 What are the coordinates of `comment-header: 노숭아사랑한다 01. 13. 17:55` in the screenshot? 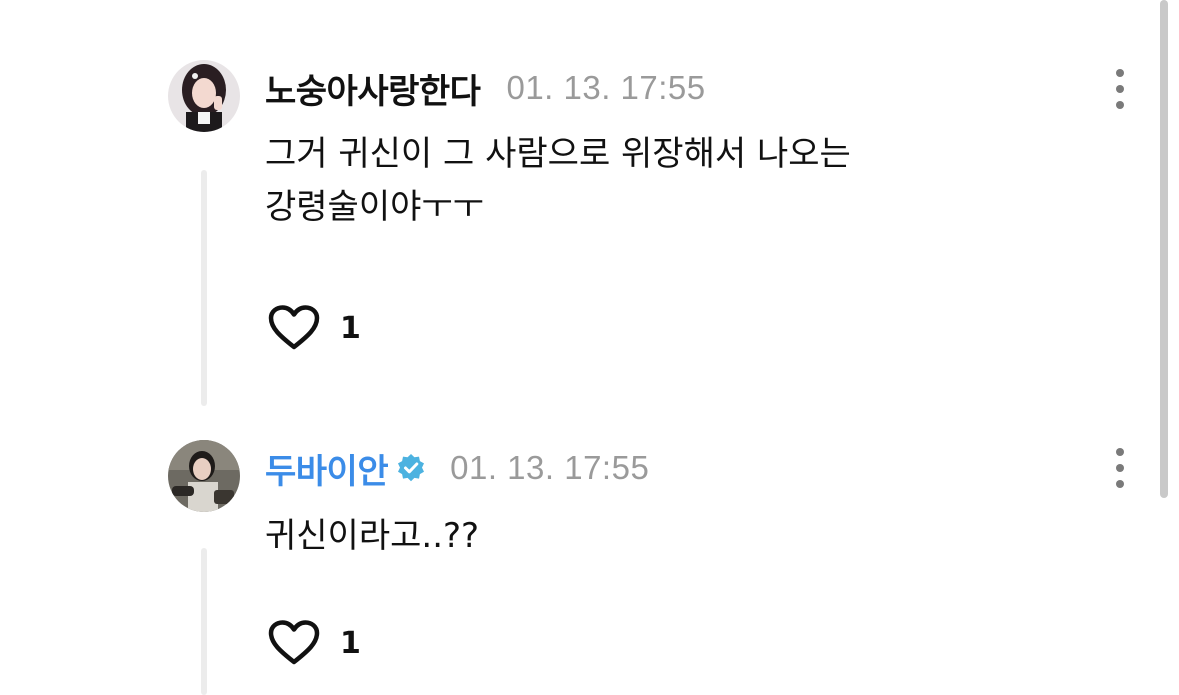 It's located at (485, 88).